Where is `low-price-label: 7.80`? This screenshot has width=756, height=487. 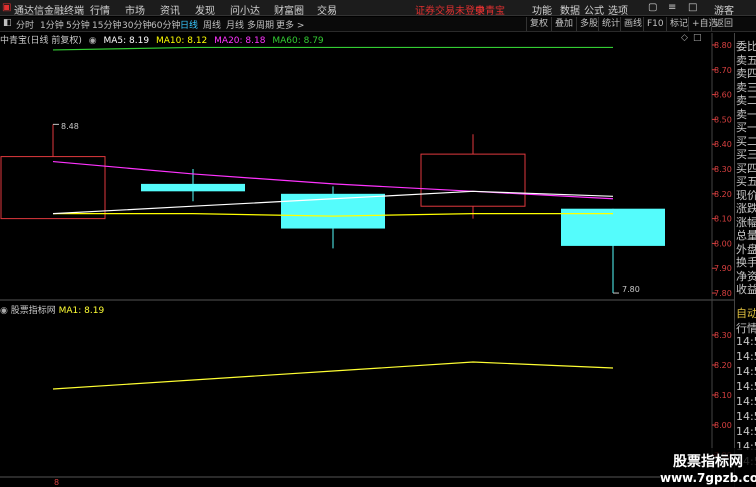
low-price-label: 7.80 is located at coordinates (631, 289).